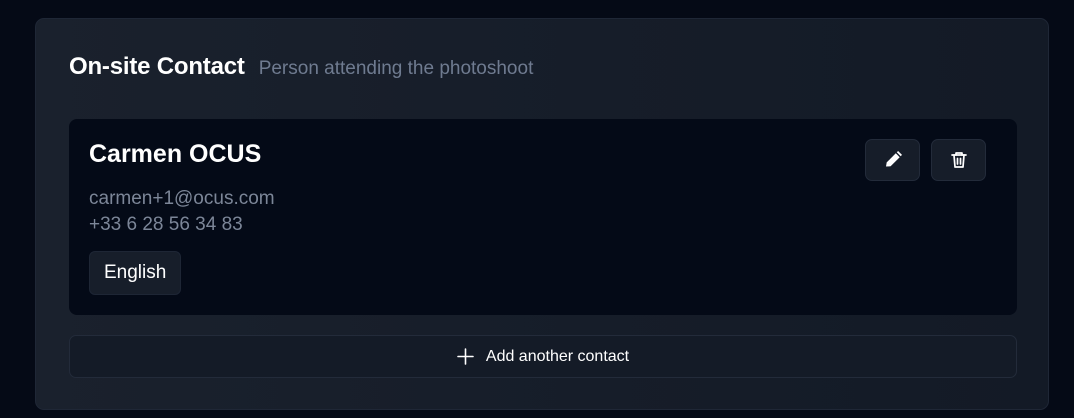 The height and width of the screenshot is (418, 1074). What do you see at coordinates (396, 68) in the screenshot?
I see `section-subtitle: Person attending the photoshoot` at bounding box center [396, 68].